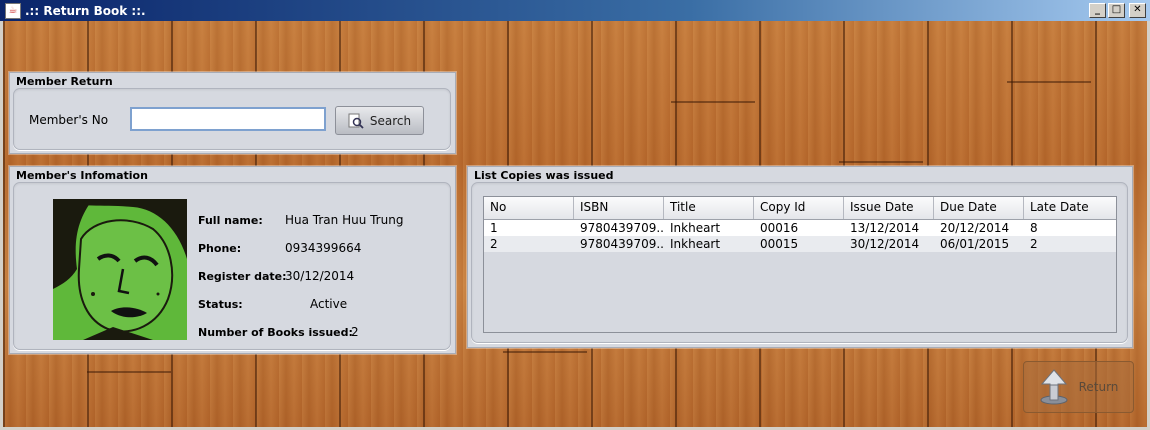 The image size is (1150, 430). Describe the element at coordinates (220, 304) in the screenshot. I see `status-label: Status:` at that location.